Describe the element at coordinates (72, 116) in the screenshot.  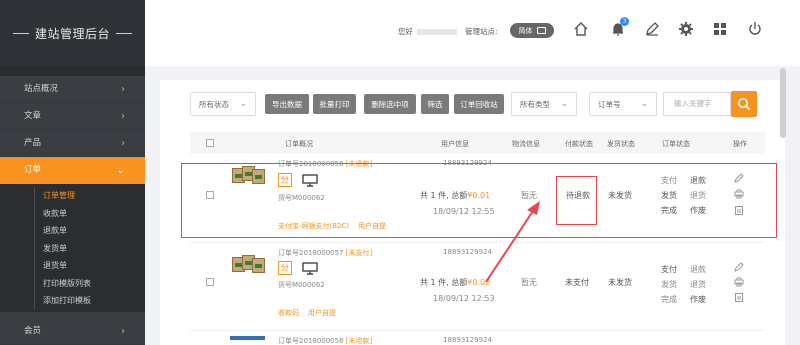
I see `sidebar-item-articles: 文章 ›` at that location.